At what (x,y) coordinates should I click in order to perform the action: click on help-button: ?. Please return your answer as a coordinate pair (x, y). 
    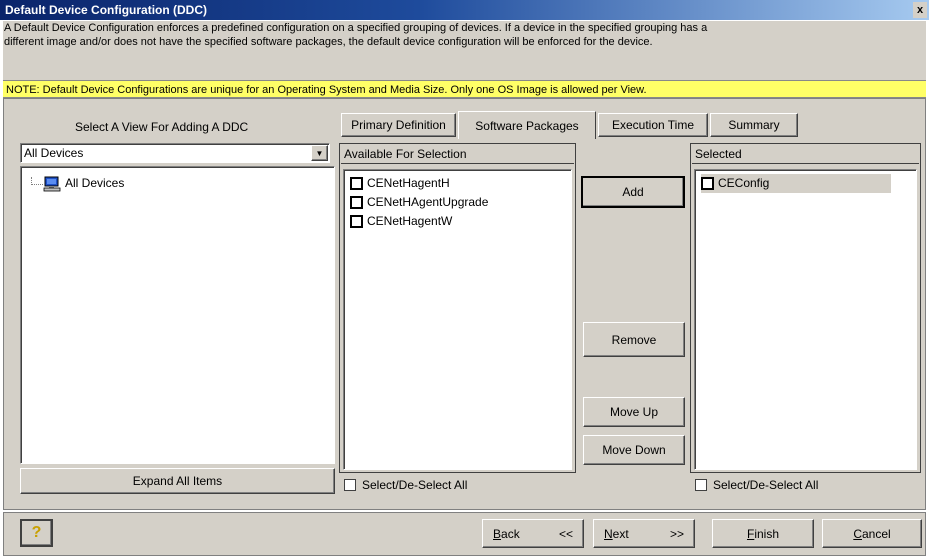
    Looking at the image, I should click on (36, 533).